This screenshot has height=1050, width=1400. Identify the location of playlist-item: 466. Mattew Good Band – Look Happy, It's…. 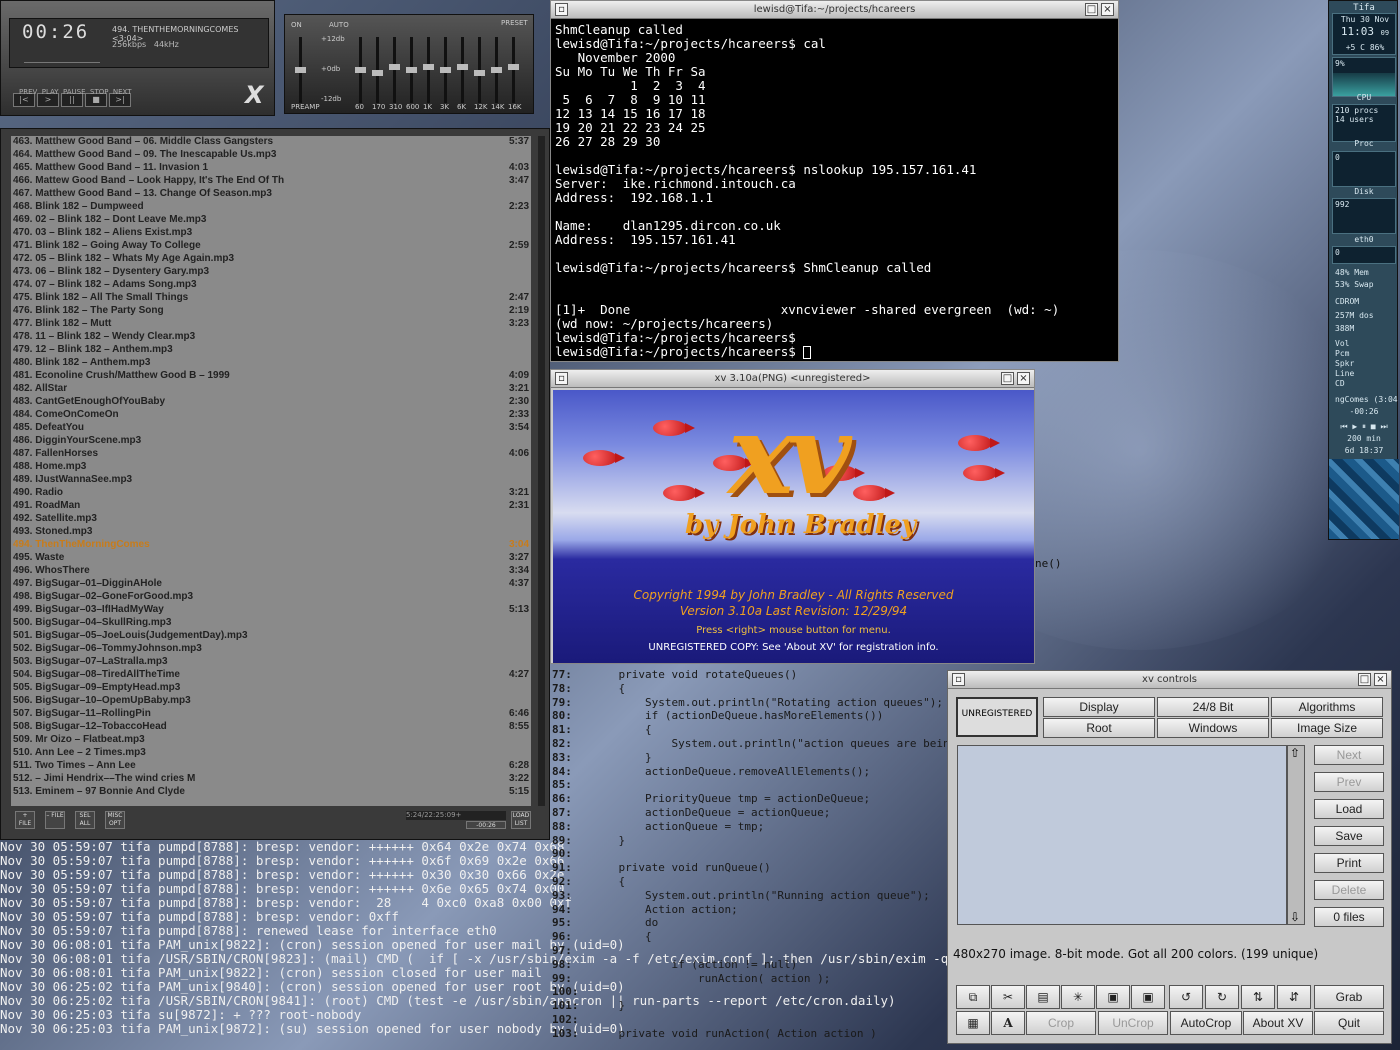
(271, 181).